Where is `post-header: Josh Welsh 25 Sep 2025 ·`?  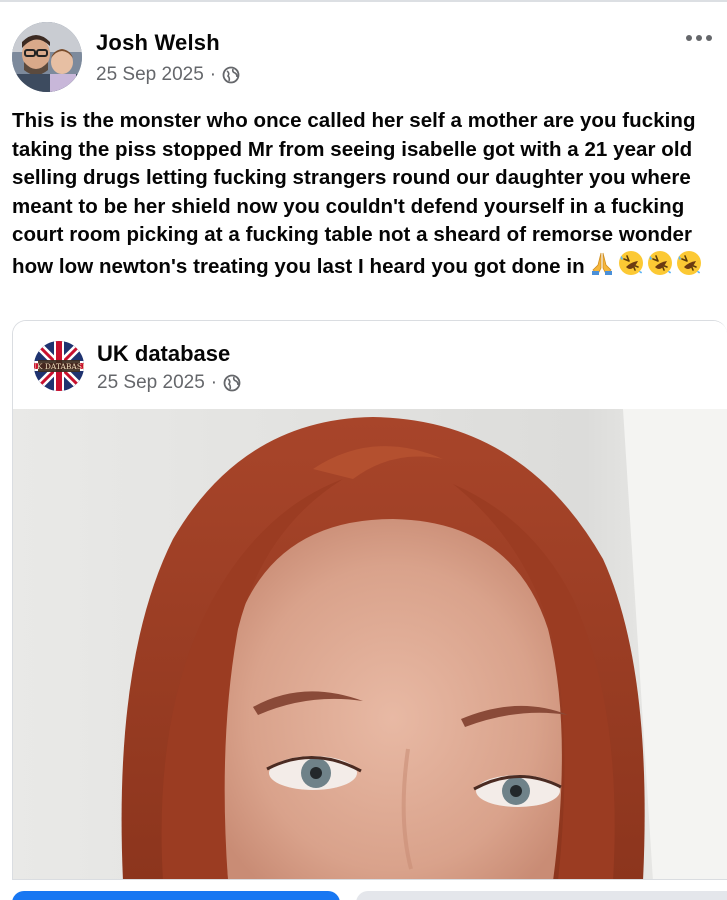 post-header: Josh Welsh 25 Sep 2025 · is located at coordinates (363, 57).